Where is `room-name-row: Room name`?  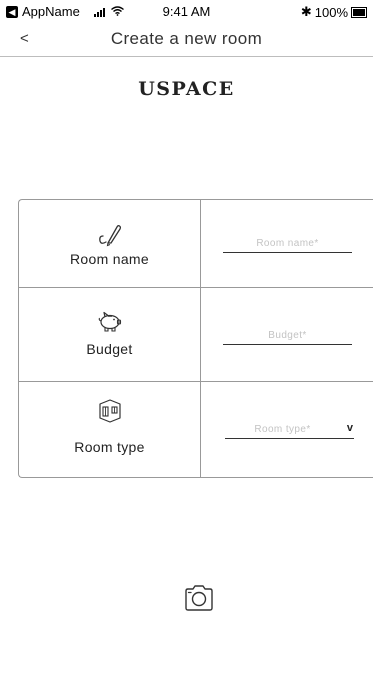 room-name-row: Room name is located at coordinates (196, 244).